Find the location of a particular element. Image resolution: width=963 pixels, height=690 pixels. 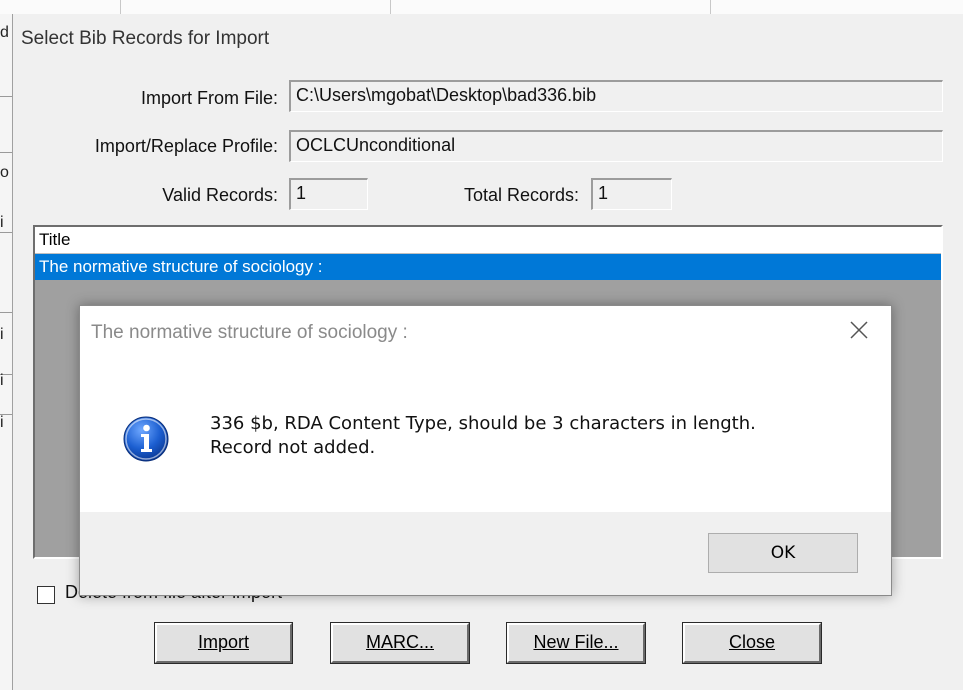

message-box-title: The normative structure of sociology : is located at coordinates (249, 332).